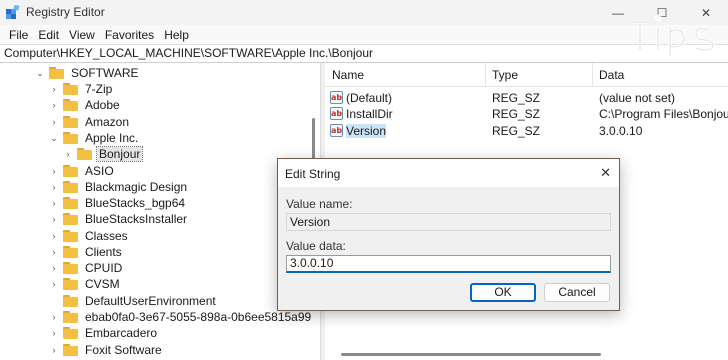 The width and height of the screenshot is (728, 360). Describe the element at coordinates (348, 75) in the screenshot. I see `column-header-name: Name` at that location.